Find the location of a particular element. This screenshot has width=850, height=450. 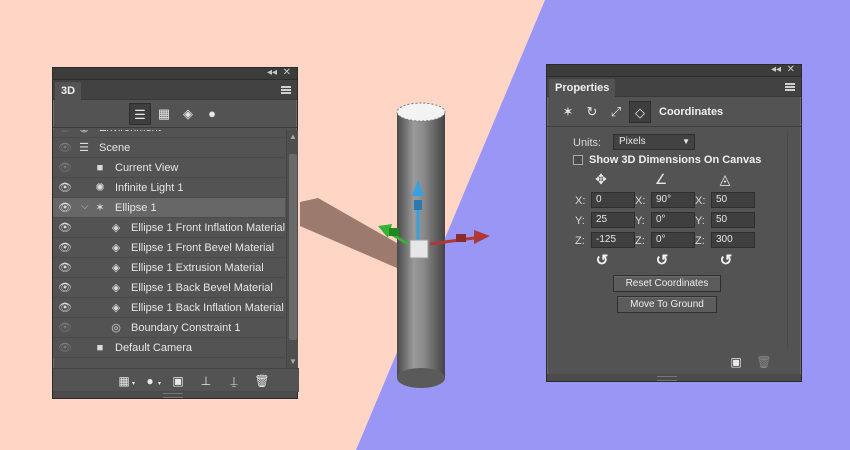

constraint-icon: ⍊ is located at coordinates (234, 381).